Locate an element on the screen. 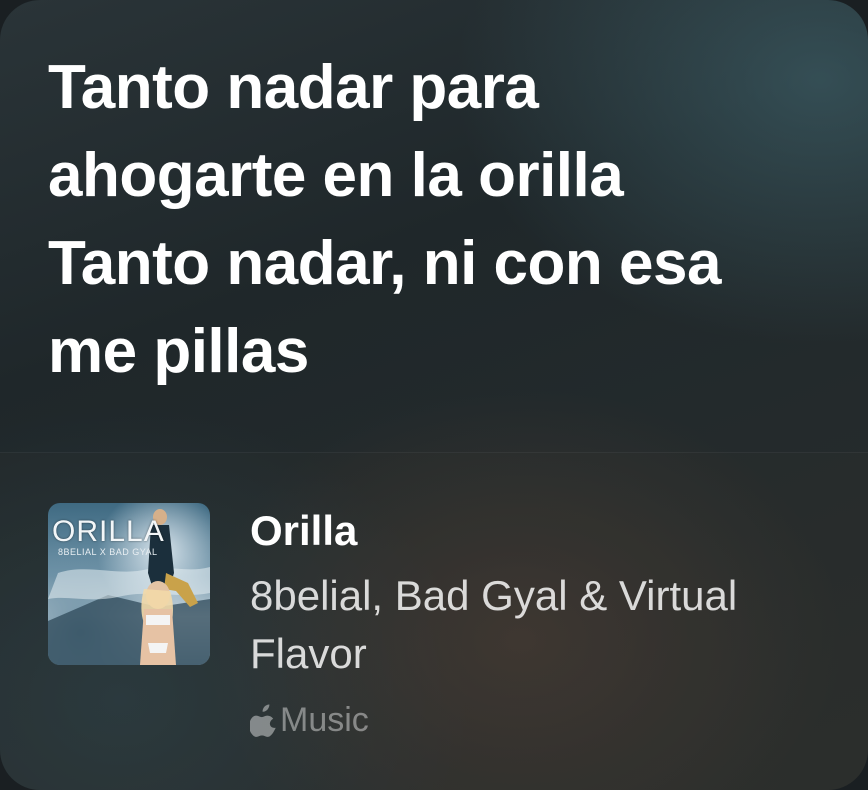 This screenshot has height=790, width=868. source-apple-music: Music is located at coordinates (309, 720).